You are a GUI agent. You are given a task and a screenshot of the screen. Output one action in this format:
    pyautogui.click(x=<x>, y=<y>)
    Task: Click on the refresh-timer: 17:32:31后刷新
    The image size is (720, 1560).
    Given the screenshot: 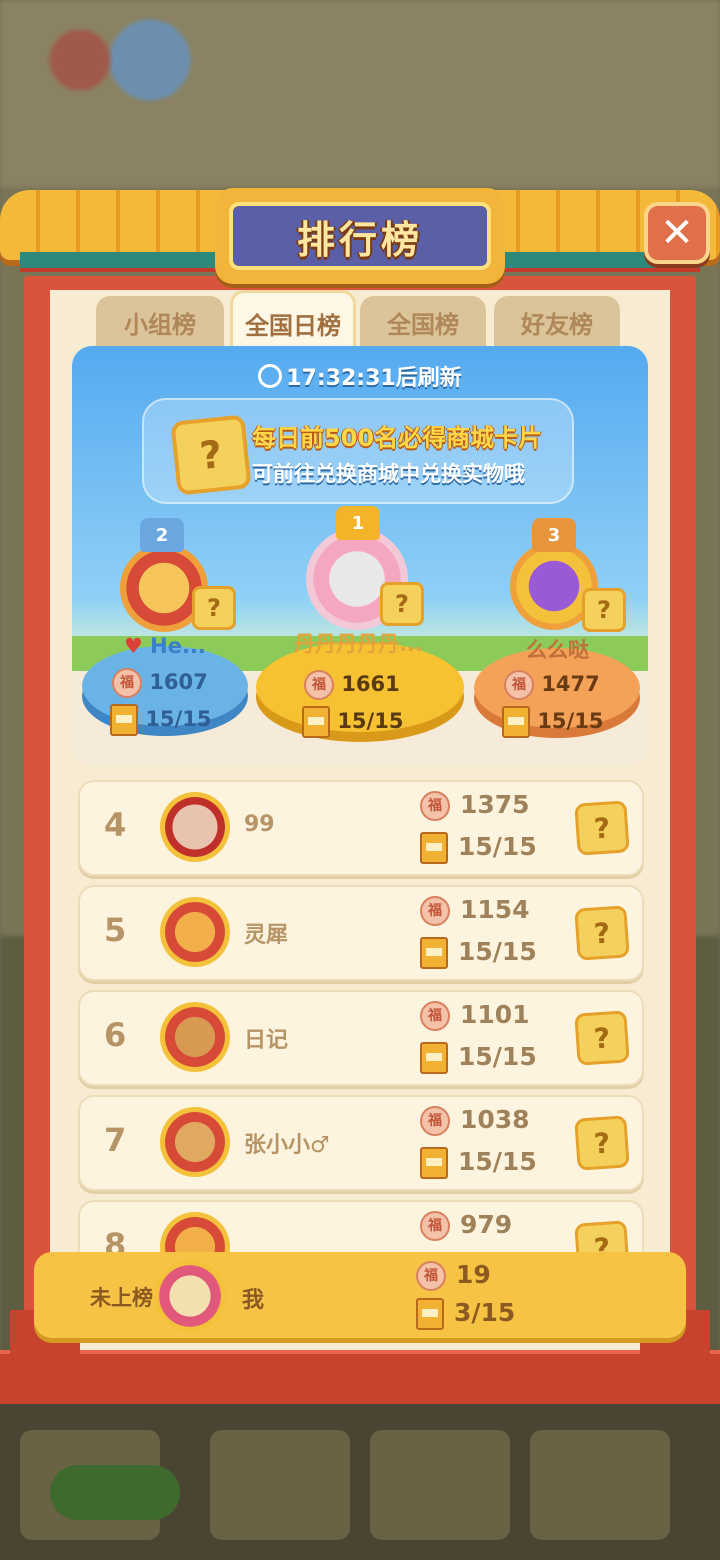 What is the action you would take?
    pyautogui.click(x=360, y=376)
    